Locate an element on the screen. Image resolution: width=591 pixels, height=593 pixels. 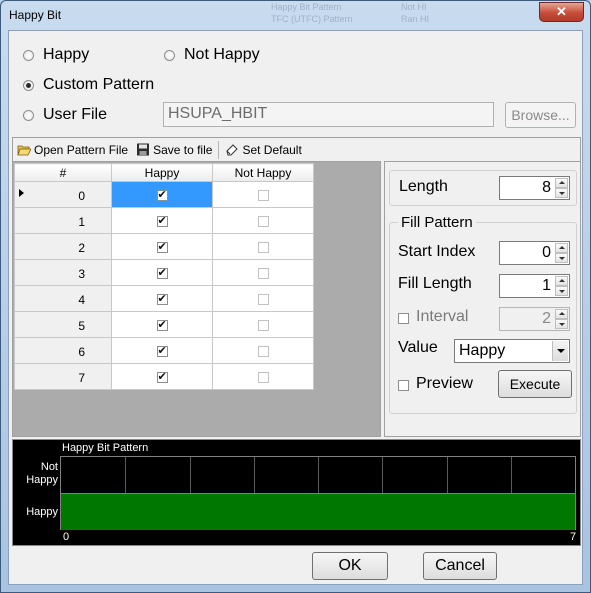
folder-open-icon is located at coordinates (24, 150).